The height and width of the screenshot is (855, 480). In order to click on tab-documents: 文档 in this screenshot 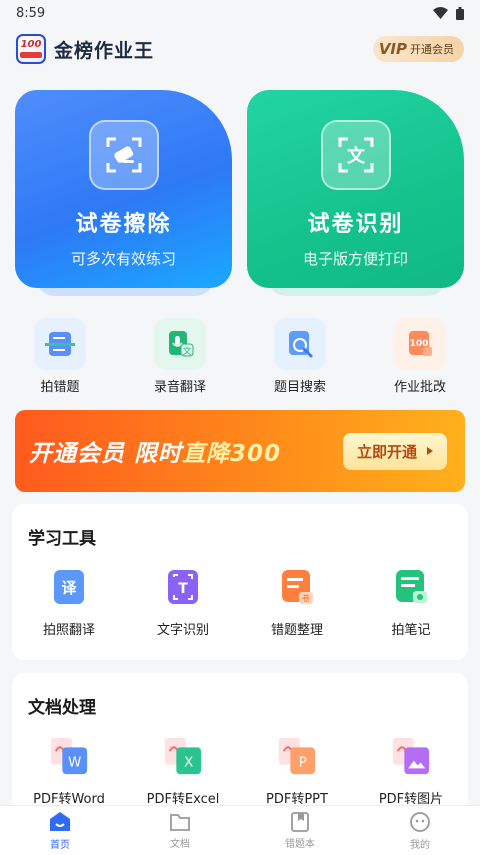, I will do `click(180, 830)`.